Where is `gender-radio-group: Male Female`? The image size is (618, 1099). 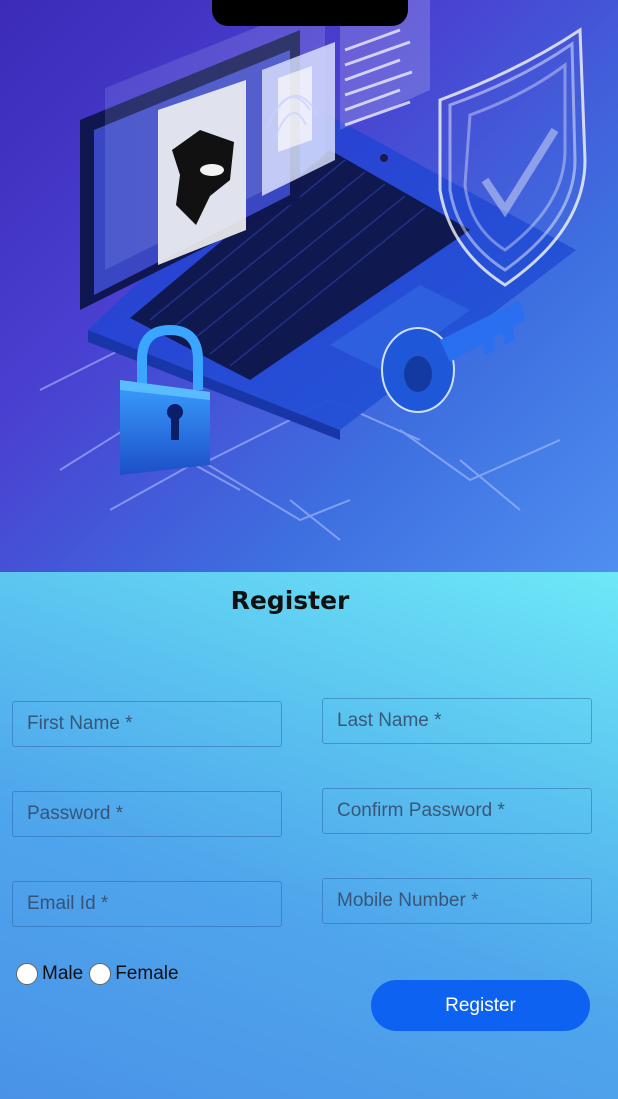
gender-radio-group: Male Female is located at coordinates (100, 974).